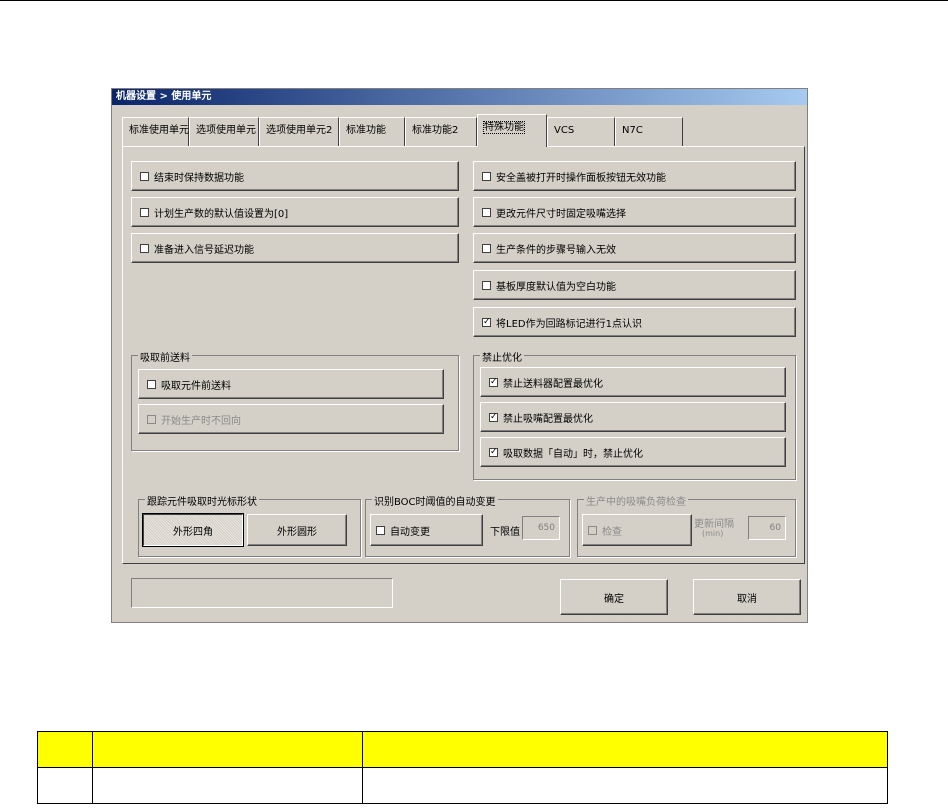 The height and width of the screenshot is (812, 948). Describe the element at coordinates (410, 532) in the screenshot. I see `option-label: 自动变更` at that location.